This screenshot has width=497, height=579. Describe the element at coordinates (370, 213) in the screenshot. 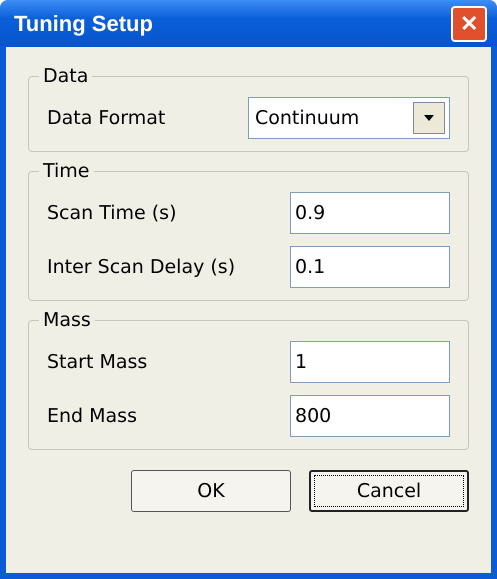

I see `input-field: 0.9` at that location.